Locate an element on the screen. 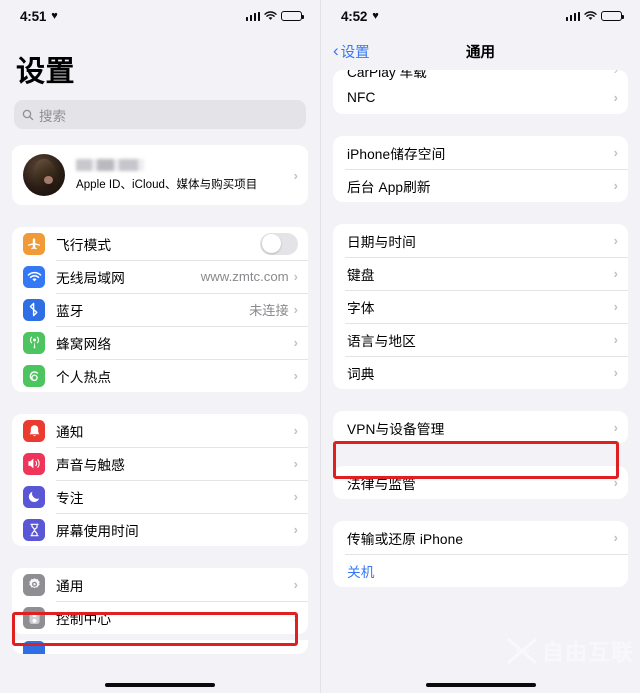  row-notifications: 通知 › is located at coordinates (160, 430).